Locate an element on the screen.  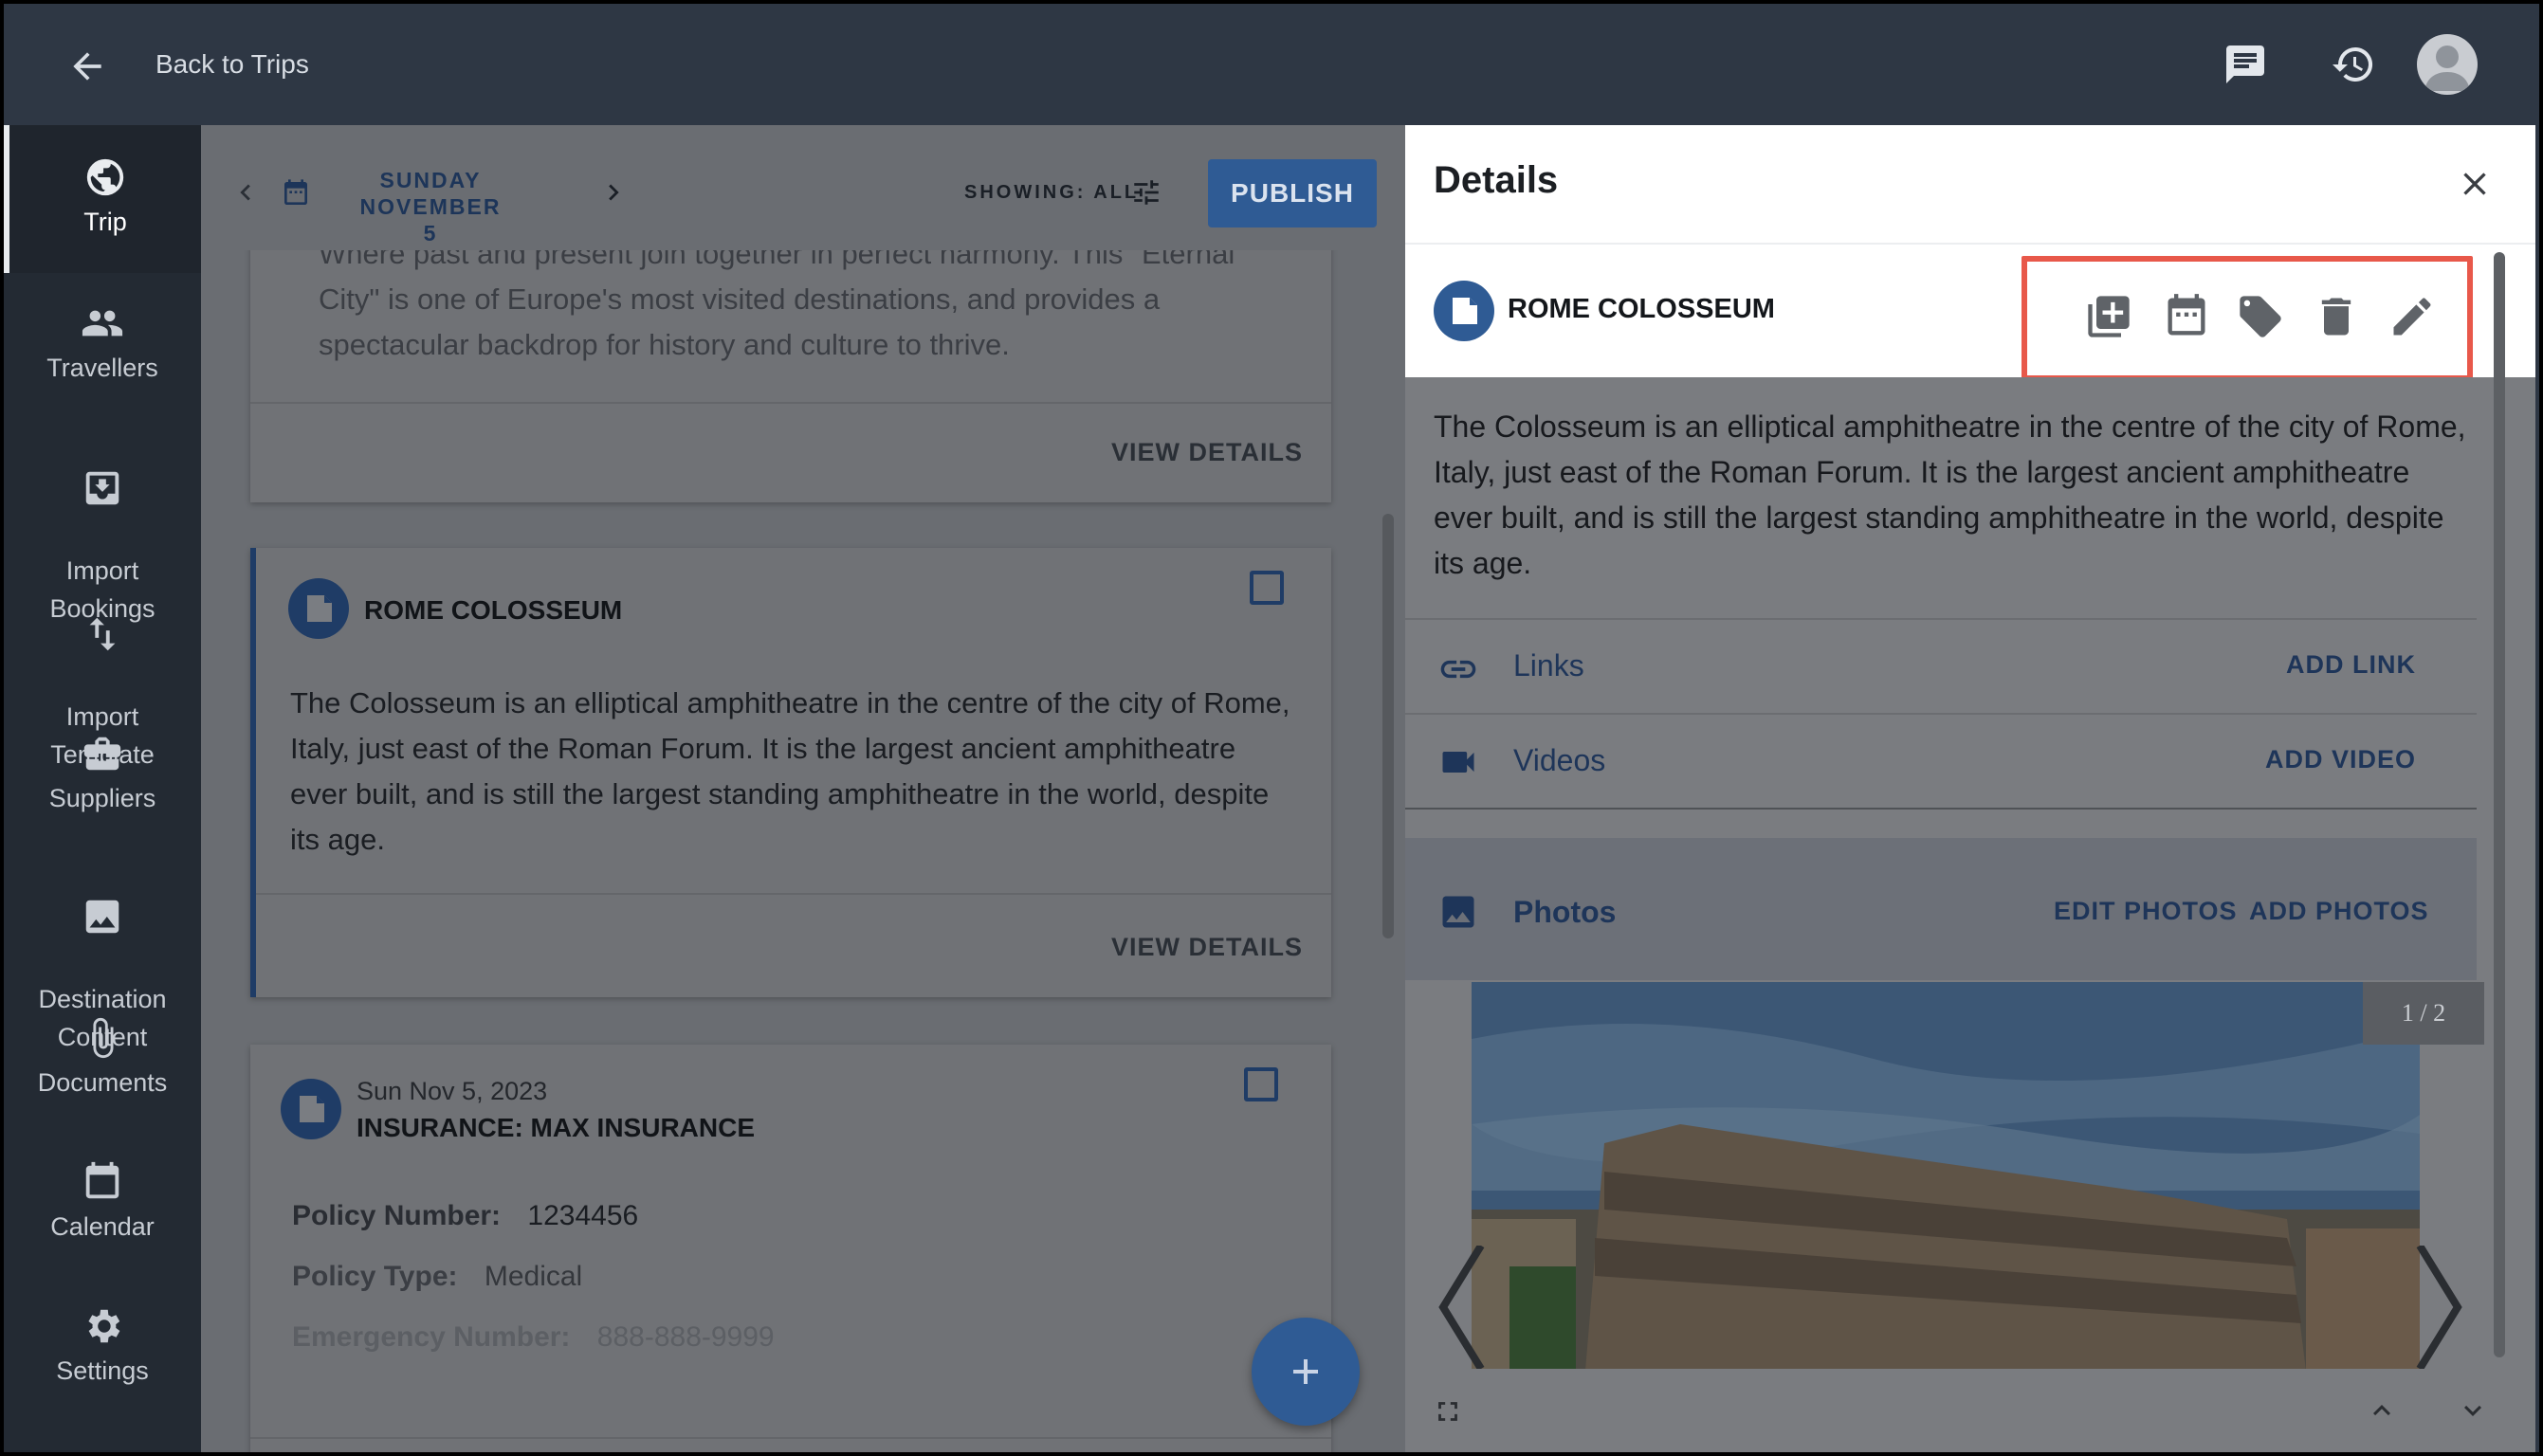
close-icon is located at coordinates (2475, 184).